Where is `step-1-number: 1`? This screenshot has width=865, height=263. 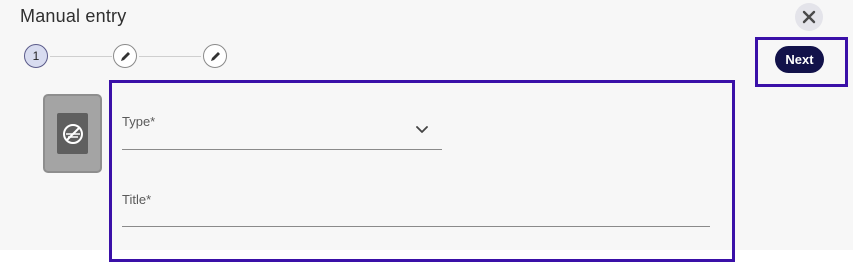
step-1-number: 1 is located at coordinates (36, 56).